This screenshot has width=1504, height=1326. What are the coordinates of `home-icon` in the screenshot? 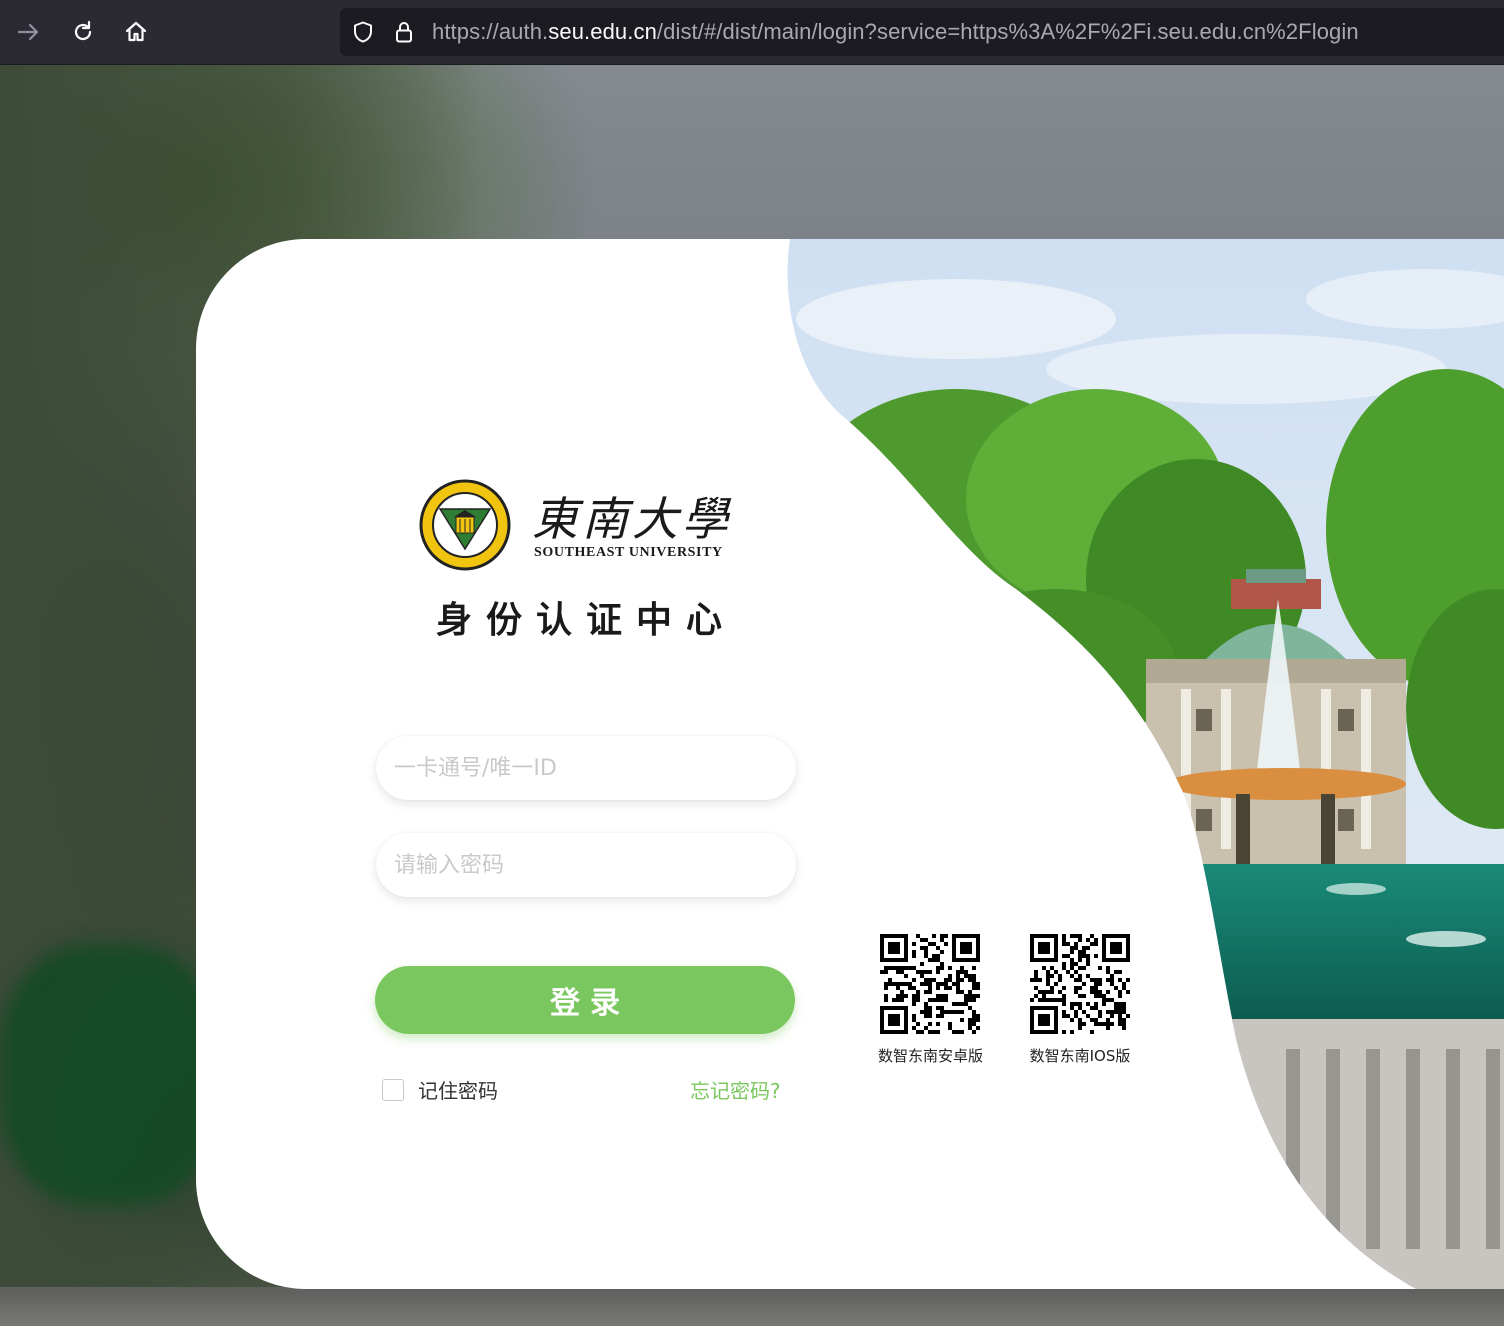 It's located at (136, 32).